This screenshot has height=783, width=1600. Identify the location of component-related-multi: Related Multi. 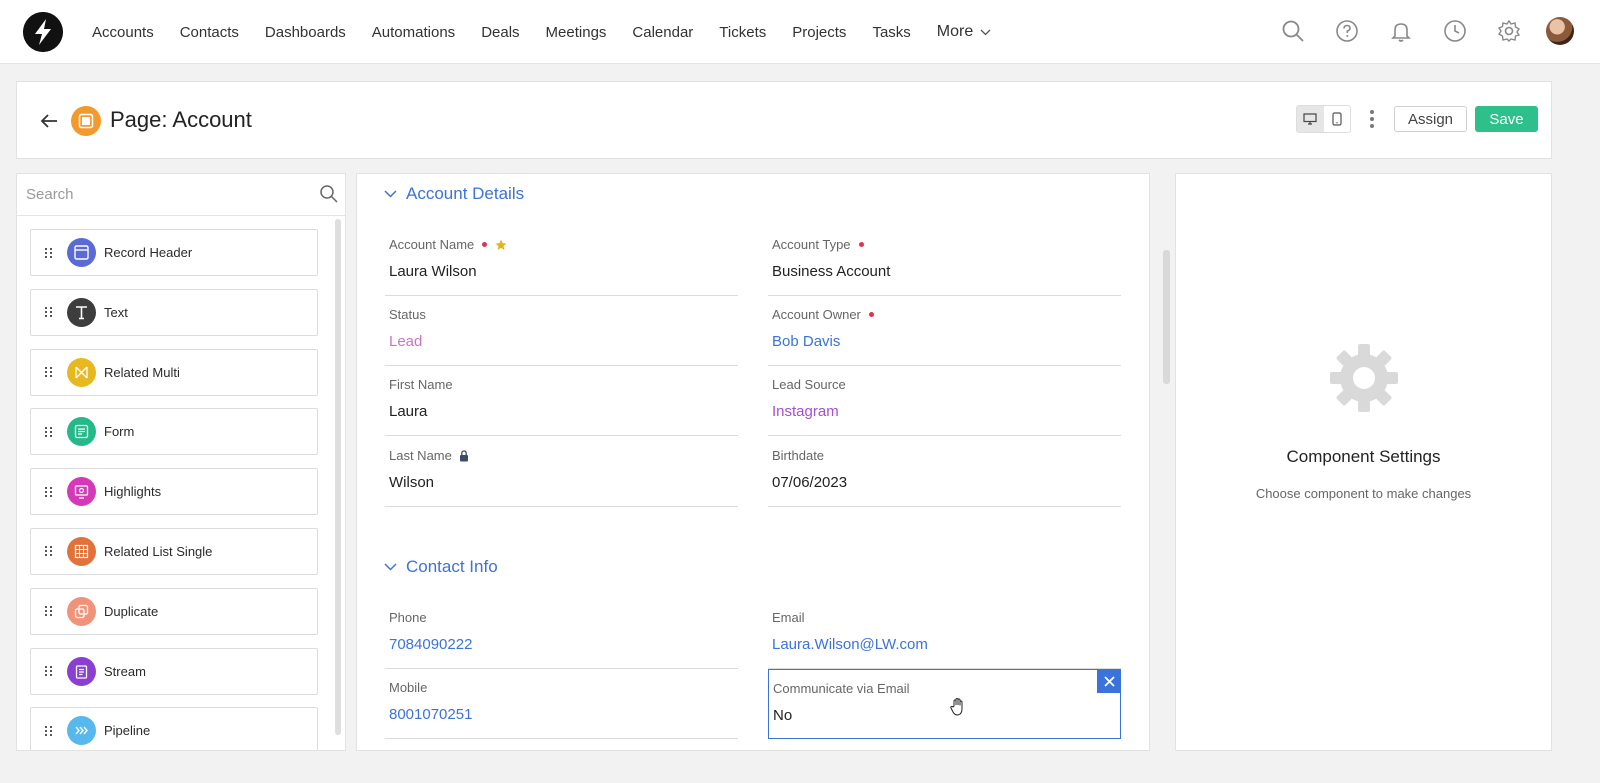
(174, 372).